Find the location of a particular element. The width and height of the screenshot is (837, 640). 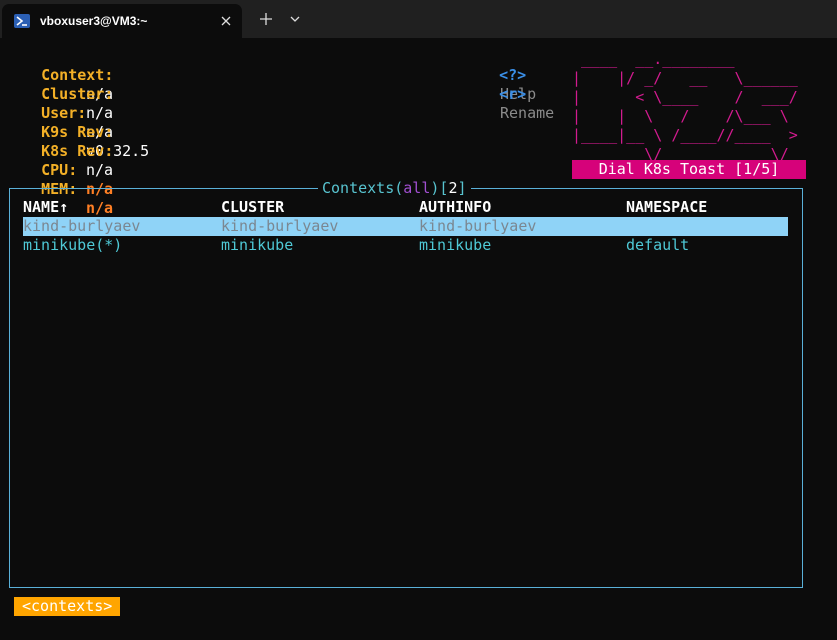

powershell-icon is located at coordinates (22, 21).